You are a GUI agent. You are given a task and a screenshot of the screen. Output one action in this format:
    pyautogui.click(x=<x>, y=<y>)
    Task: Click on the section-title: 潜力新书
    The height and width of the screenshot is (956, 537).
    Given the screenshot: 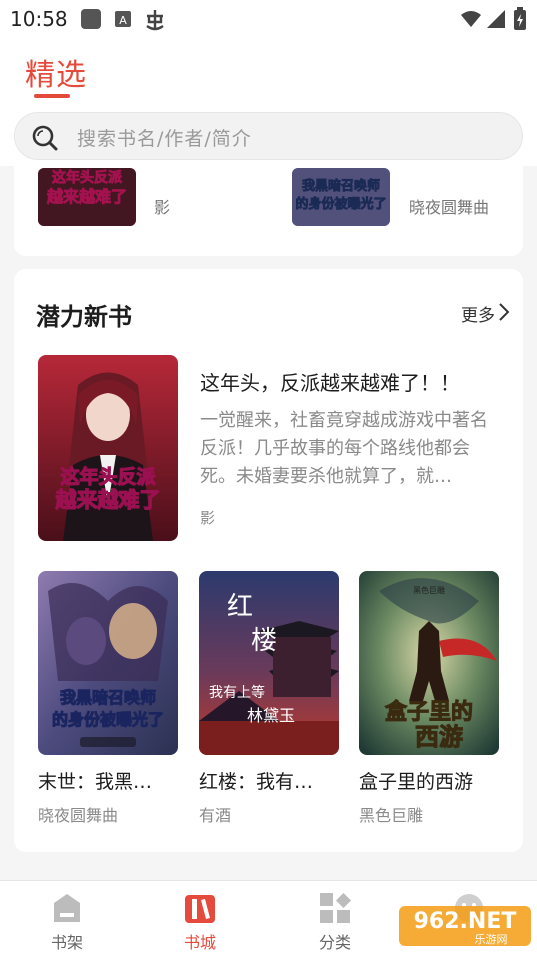 What is the action you would take?
    pyautogui.click(x=84, y=317)
    